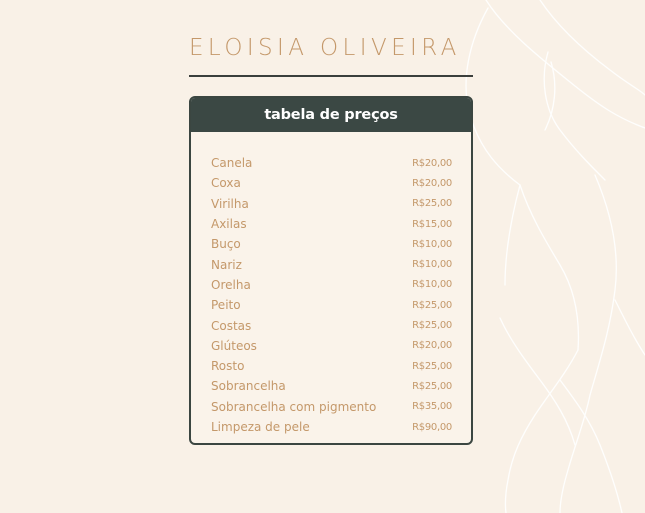  What do you see at coordinates (332, 264) in the screenshot?
I see `list-item: Nariz R$10,00` at bounding box center [332, 264].